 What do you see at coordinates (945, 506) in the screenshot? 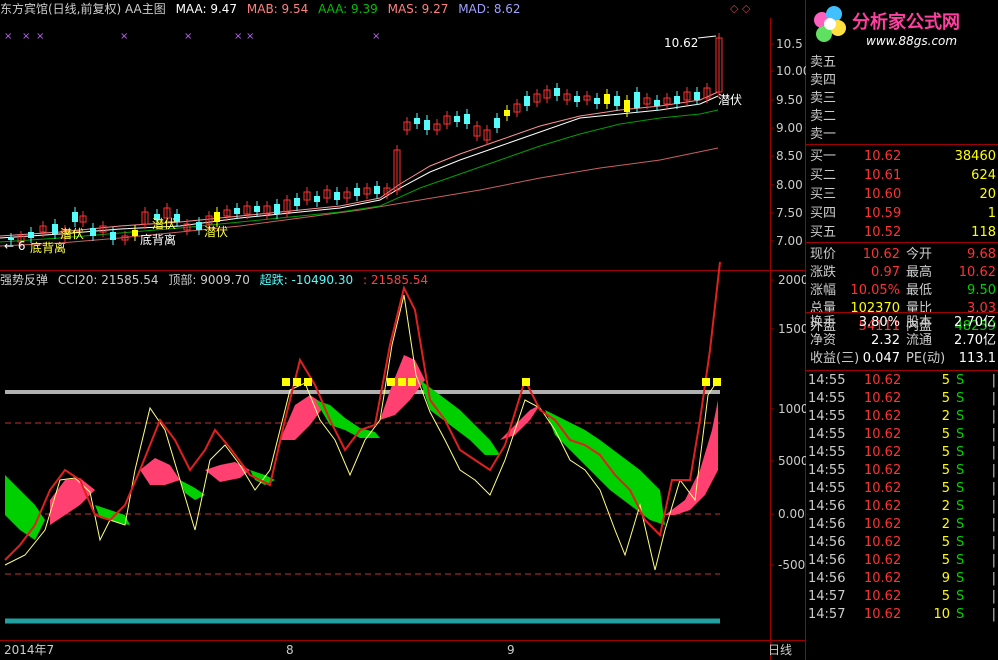
I see `tick-volume: 2` at bounding box center [945, 506].